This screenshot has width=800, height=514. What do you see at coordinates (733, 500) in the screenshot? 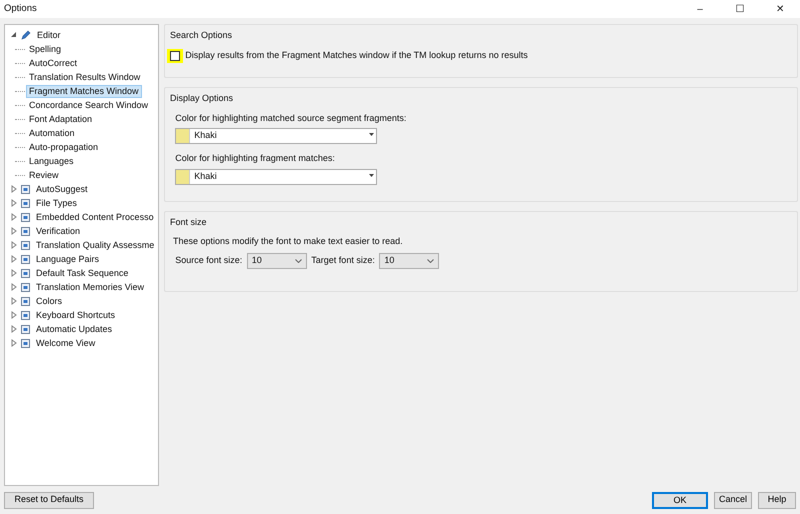
I see `dialog-button: Cancel` at bounding box center [733, 500].